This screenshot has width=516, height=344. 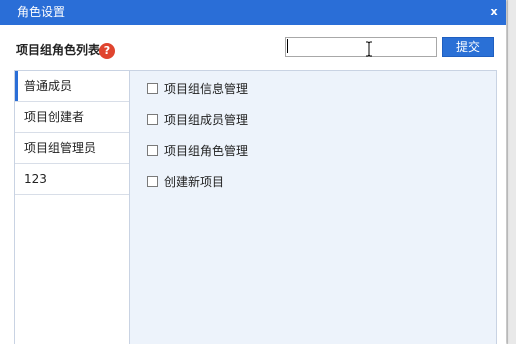 What do you see at coordinates (72, 86) in the screenshot?
I see `role-item-regular-member: 普通成员` at bounding box center [72, 86].